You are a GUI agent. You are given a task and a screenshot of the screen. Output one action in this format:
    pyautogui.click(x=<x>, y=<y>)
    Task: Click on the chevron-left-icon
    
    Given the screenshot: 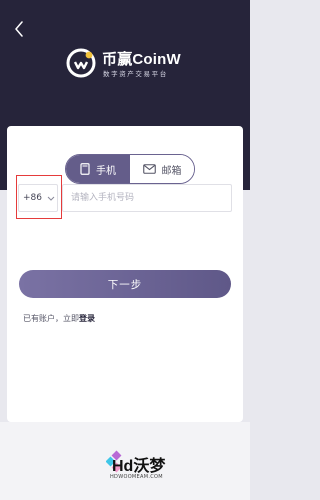 What is the action you would take?
    pyautogui.click(x=19, y=29)
    